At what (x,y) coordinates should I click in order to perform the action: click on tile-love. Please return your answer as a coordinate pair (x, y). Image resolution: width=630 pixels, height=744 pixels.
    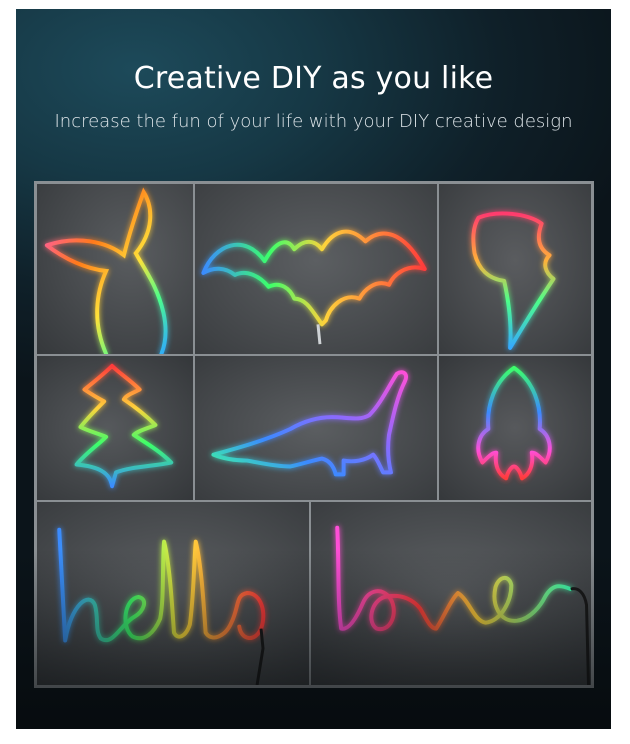
    Looking at the image, I should click on (451, 593).